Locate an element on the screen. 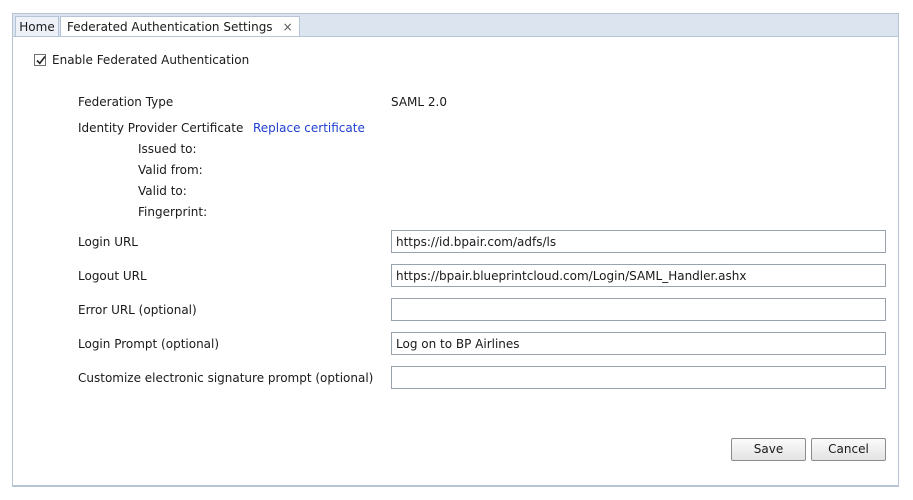 Image resolution: width=913 pixels, height=500 pixels. valid-to-label: Valid to: is located at coordinates (162, 191).